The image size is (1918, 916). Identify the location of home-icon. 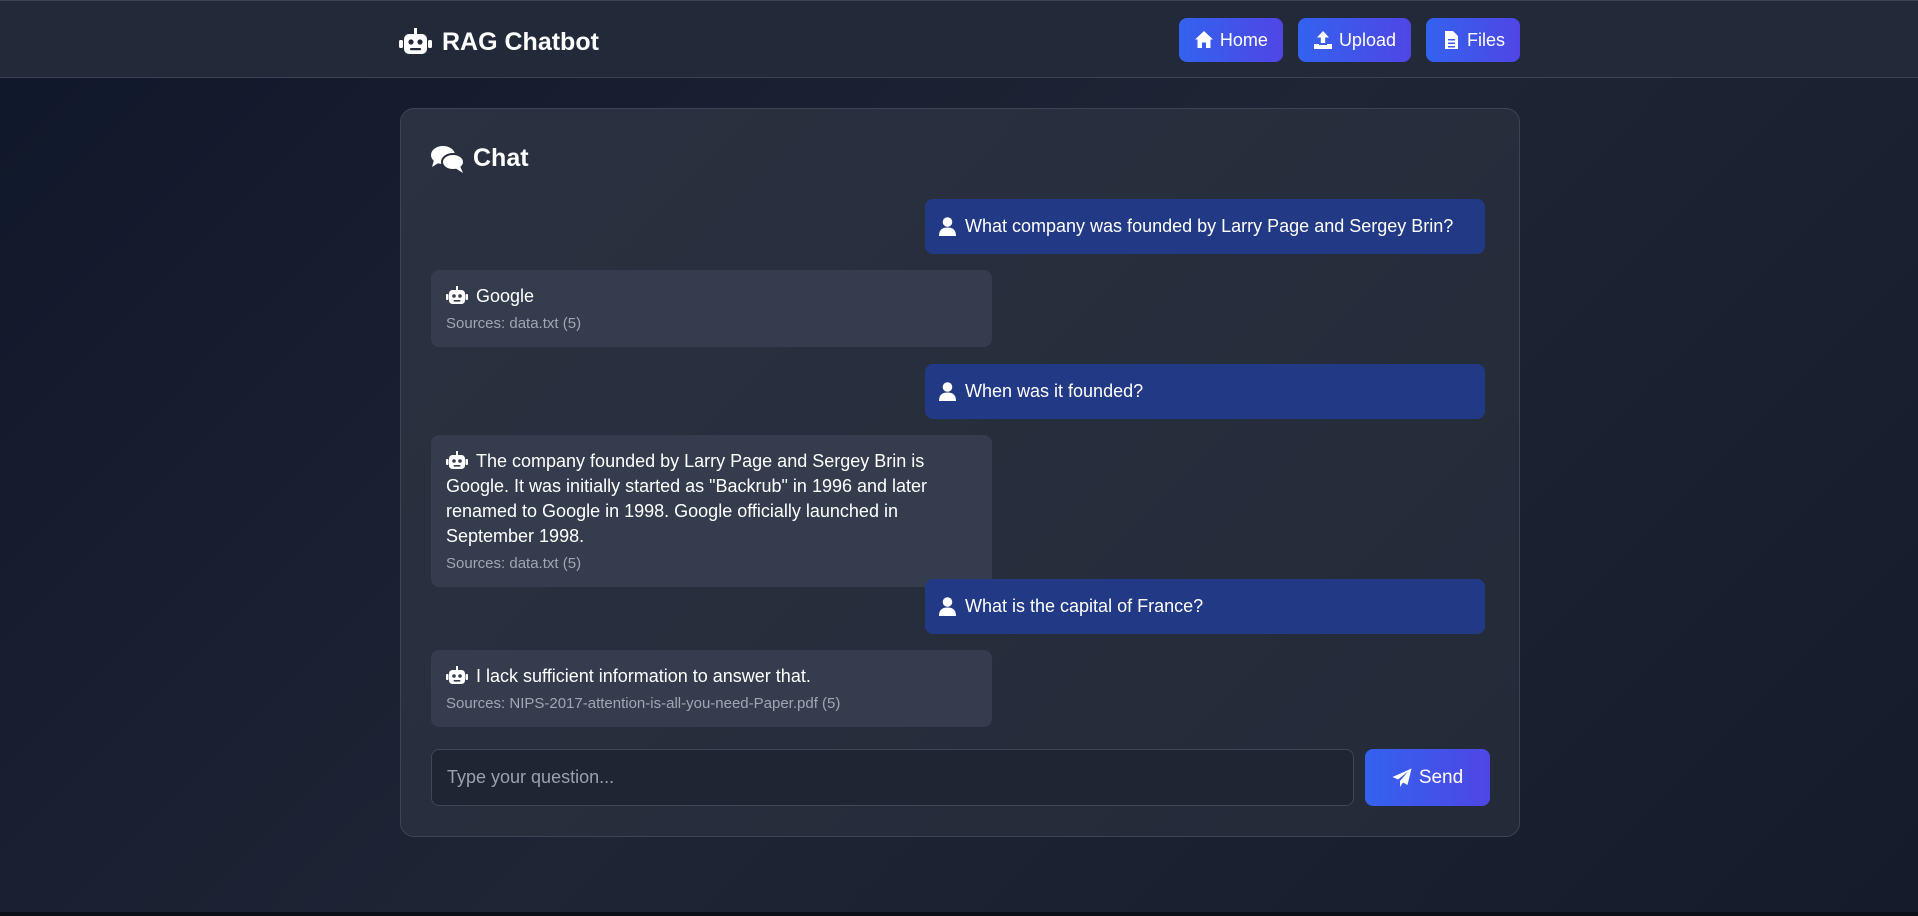
(1203, 39).